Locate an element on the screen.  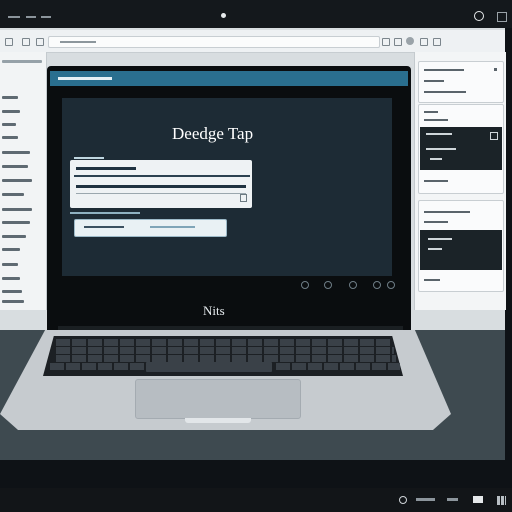
grid-icon is located at coordinates (501, 500).